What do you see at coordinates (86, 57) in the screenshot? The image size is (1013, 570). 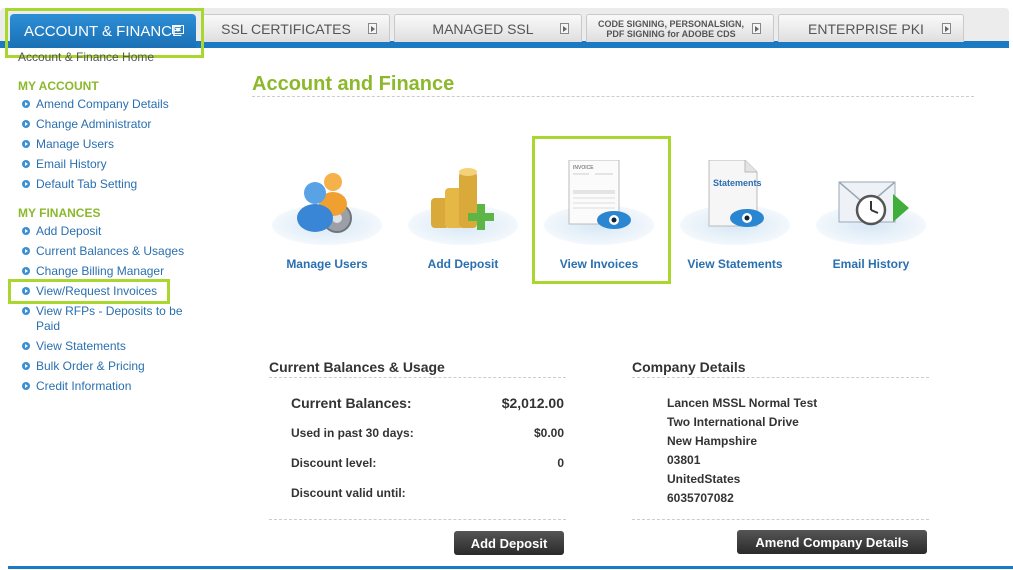 I see `account-finance-home-link: Account & Finance Home` at bounding box center [86, 57].